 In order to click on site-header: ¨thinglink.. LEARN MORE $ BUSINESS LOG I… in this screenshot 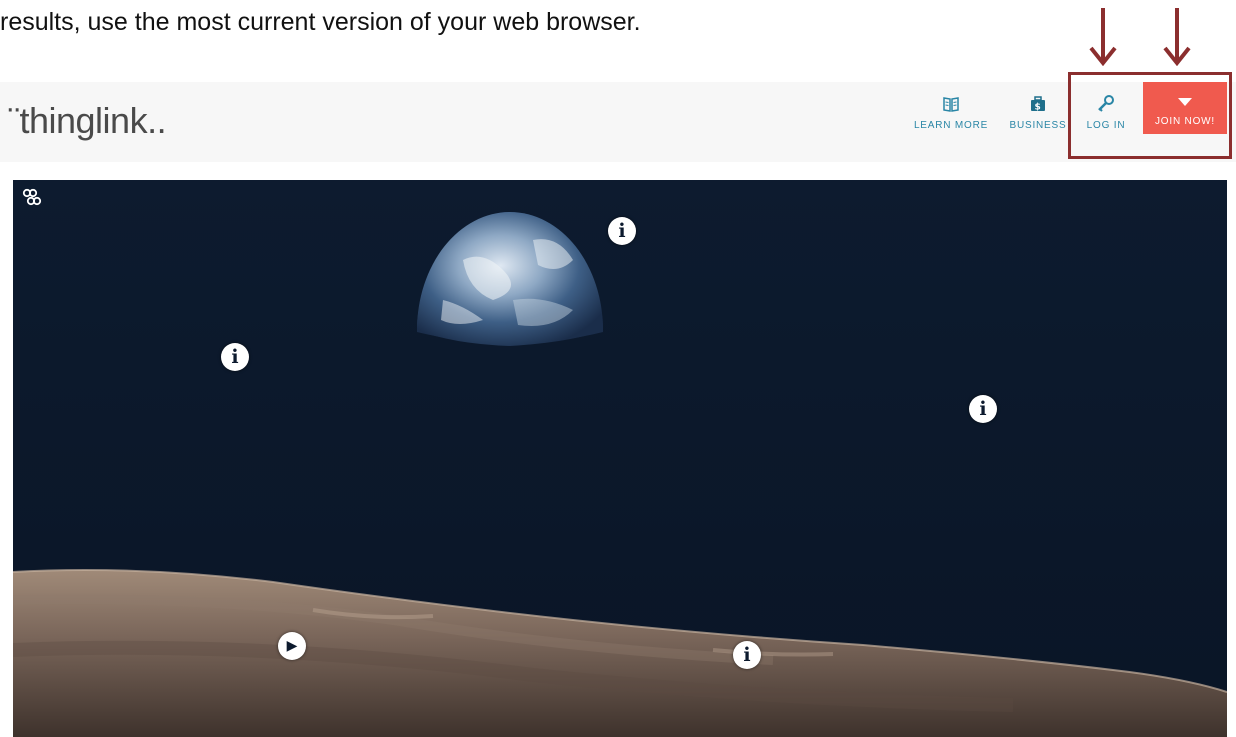, I will do `click(618, 122)`.